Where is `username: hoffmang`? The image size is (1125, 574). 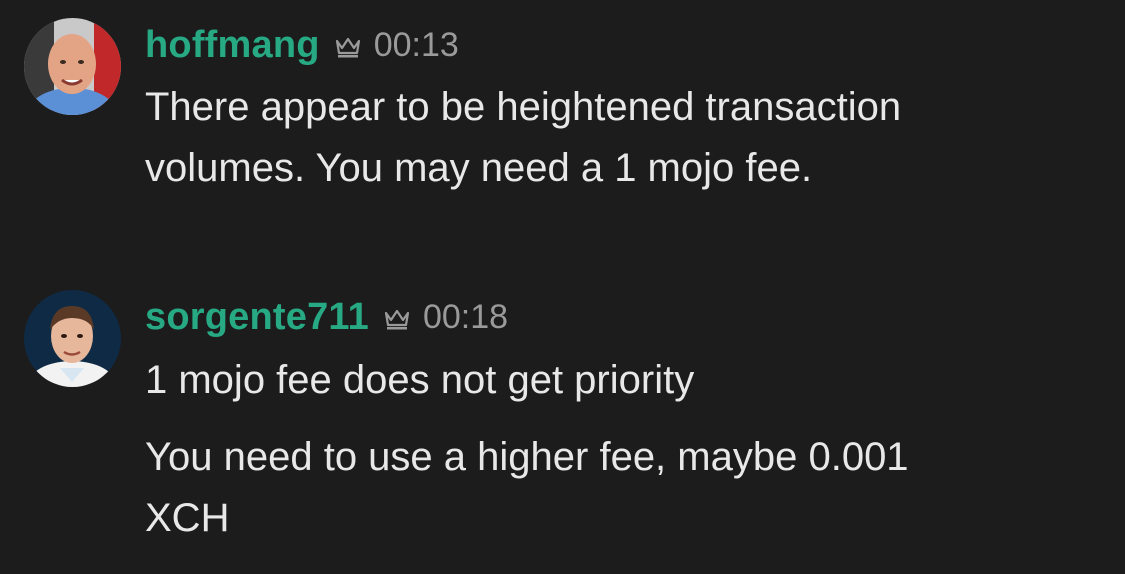
username: hoffmang is located at coordinates (232, 45).